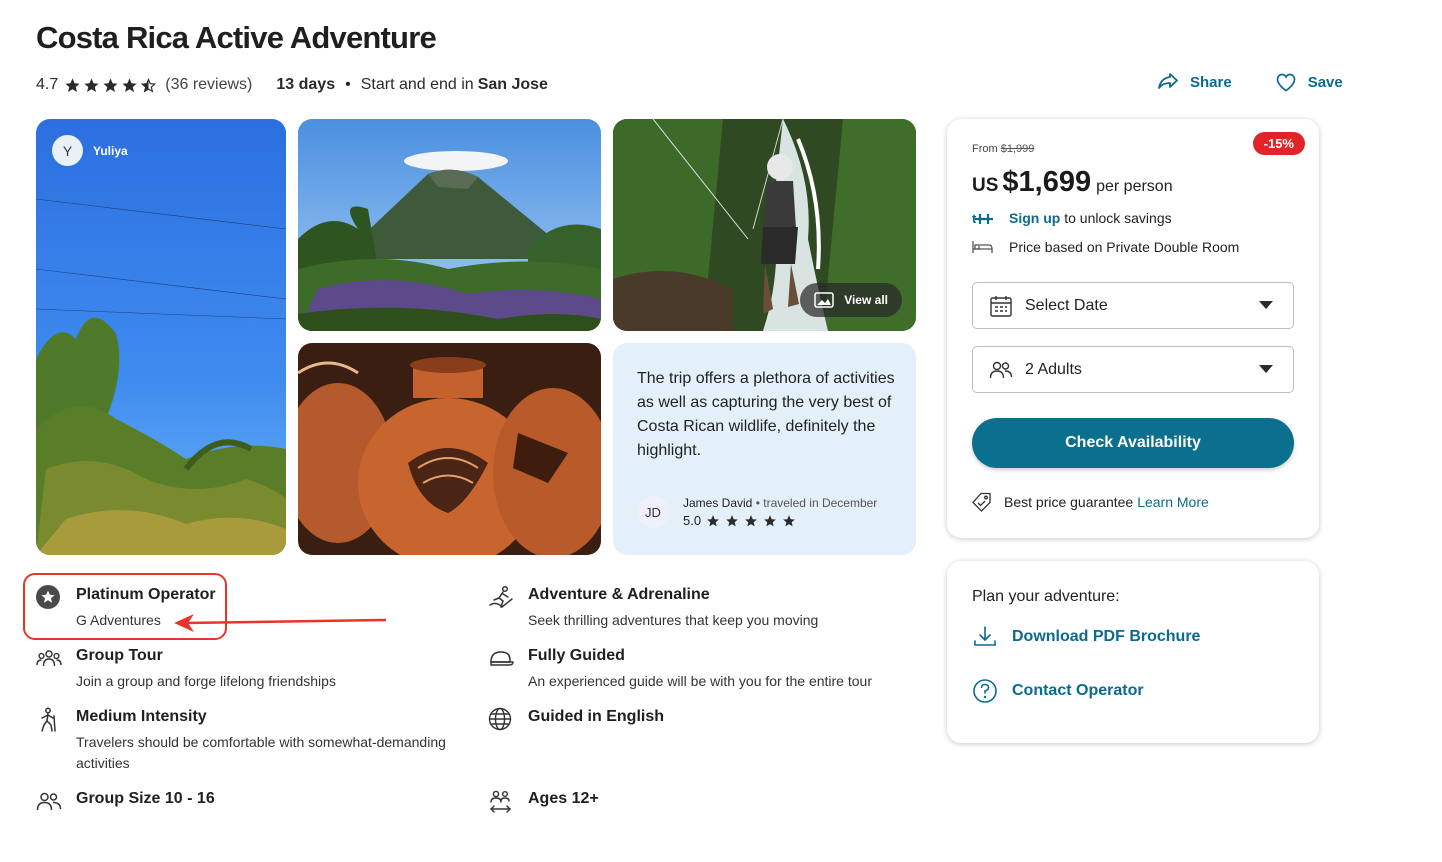 This screenshot has width=1442, height=862. Describe the element at coordinates (985, 636) in the screenshot. I see `download-icon` at that location.